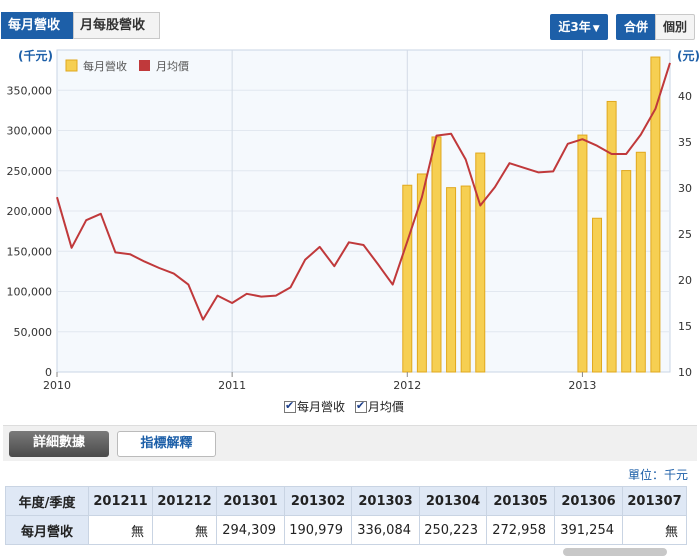 This screenshot has width=700, height=556. I want to click on right-tick-label: 25, so click(685, 234).